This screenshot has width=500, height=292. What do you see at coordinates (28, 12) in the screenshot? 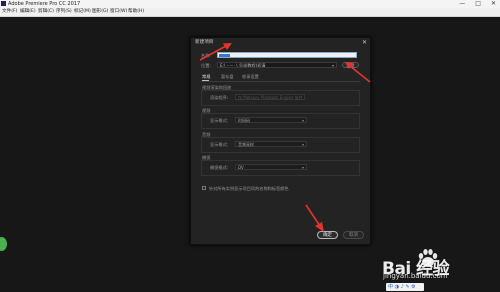
I see `menu-edit: 编辑(E)` at bounding box center [28, 12].